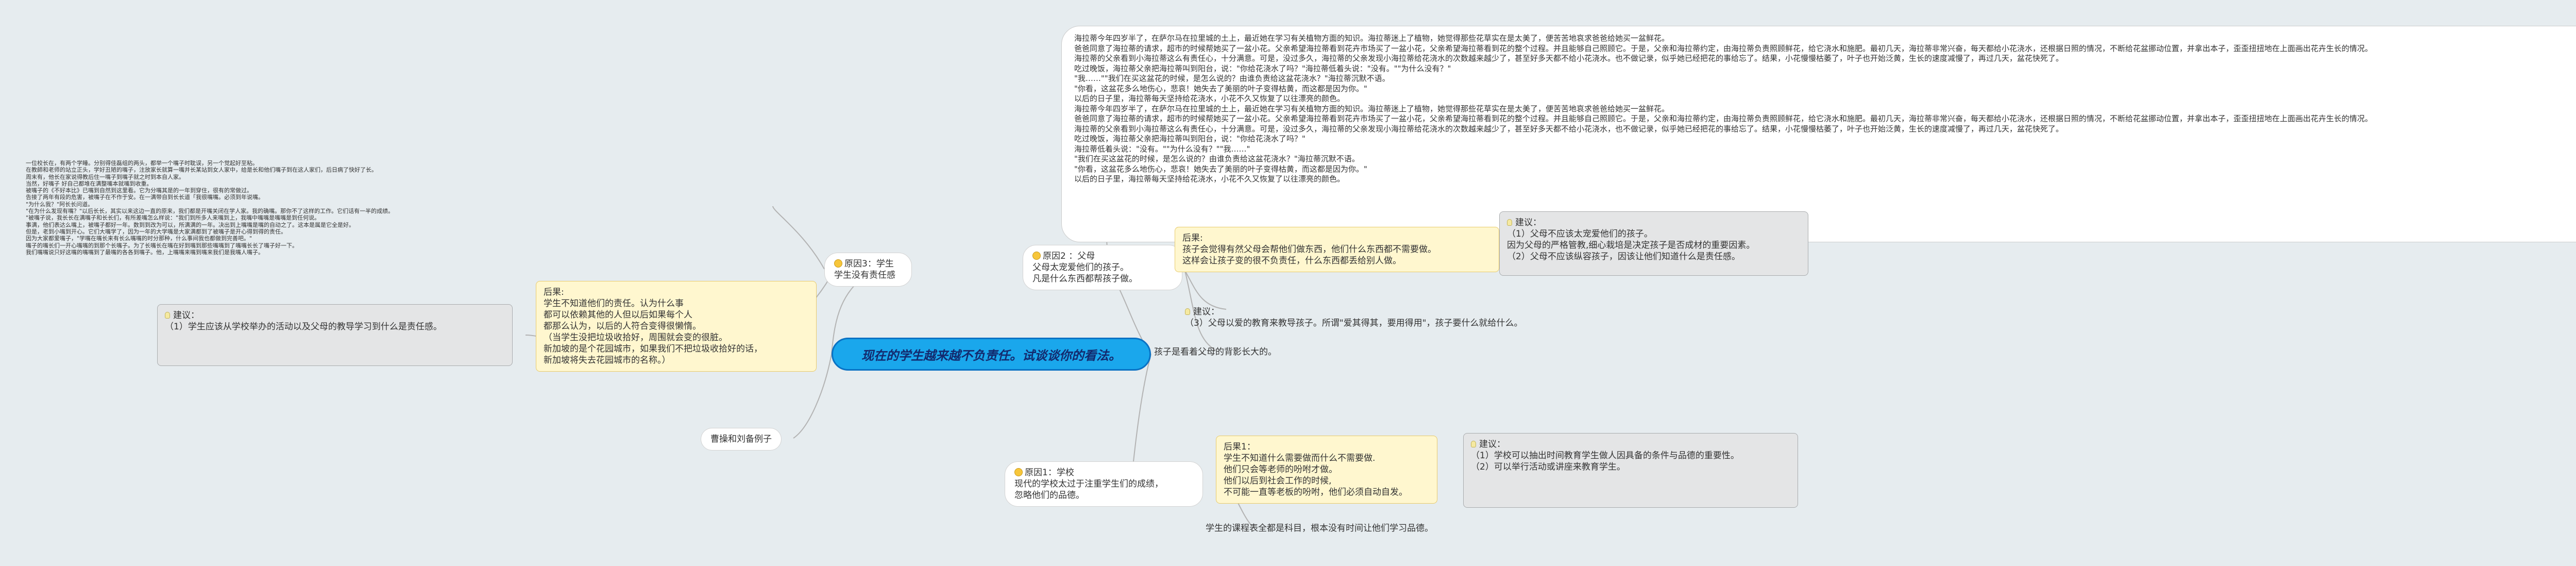 This screenshot has height=566, width=2576. I want to click on topic-line: 学生没有责任感, so click(864, 275).